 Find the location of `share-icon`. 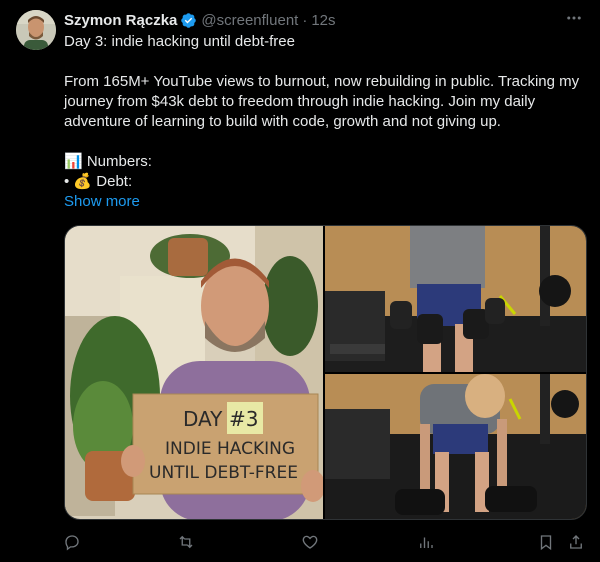

share-icon is located at coordinates (576, 542).